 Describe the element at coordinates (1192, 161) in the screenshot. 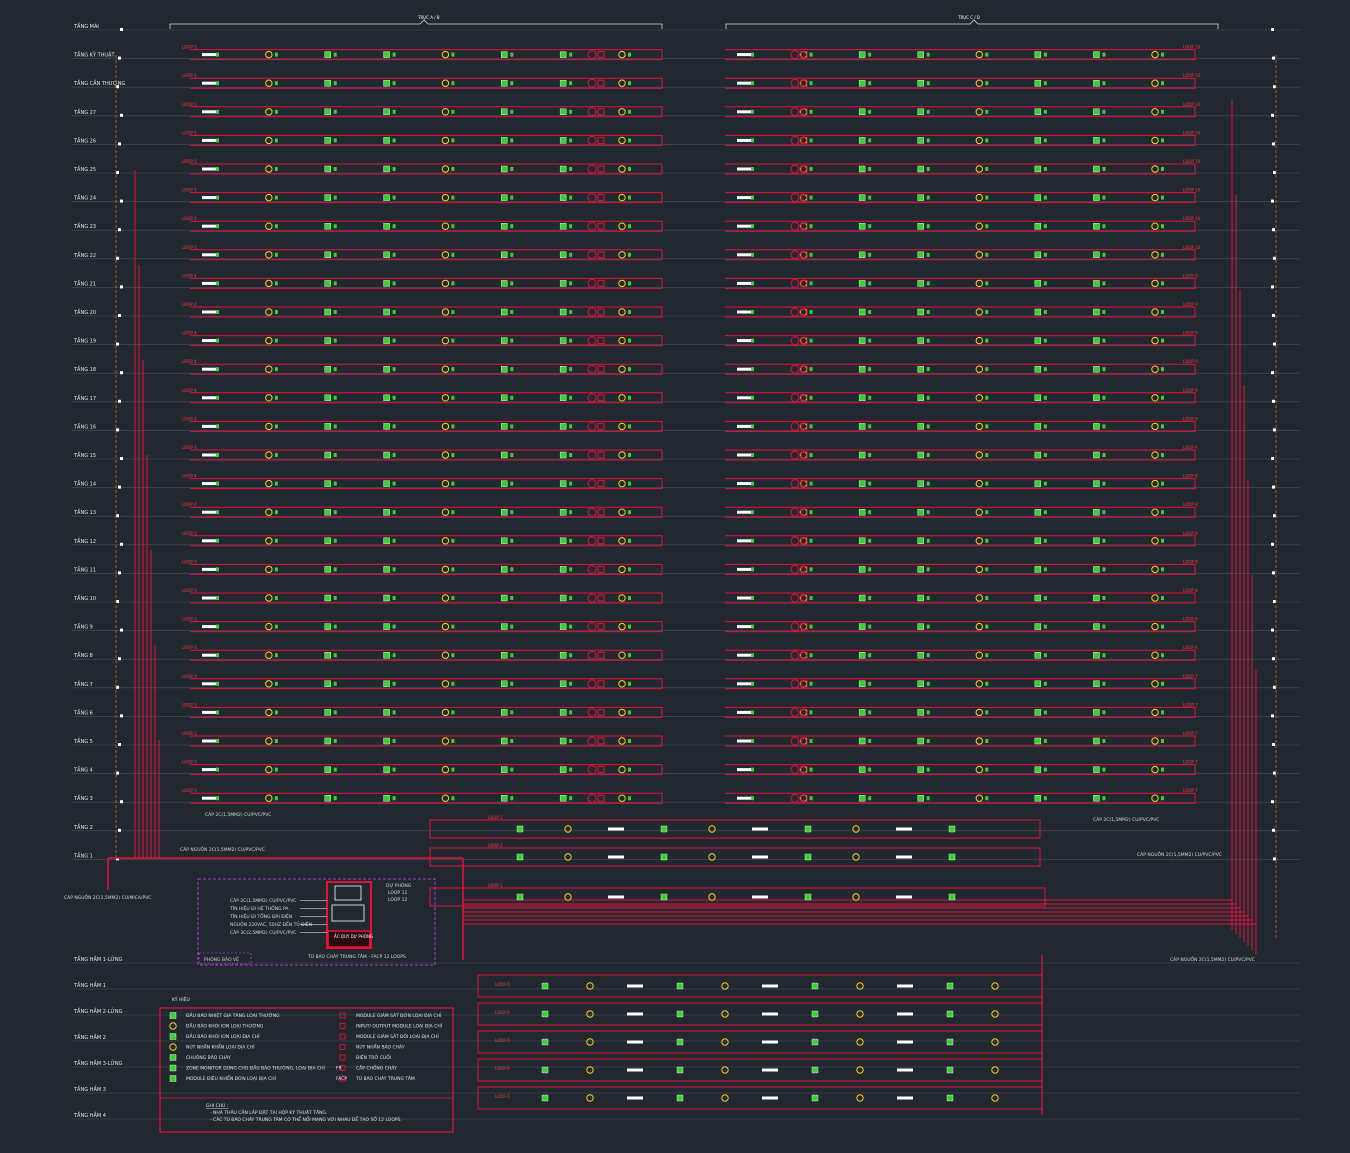

I see `loop-label: LOOP 10` at that location.